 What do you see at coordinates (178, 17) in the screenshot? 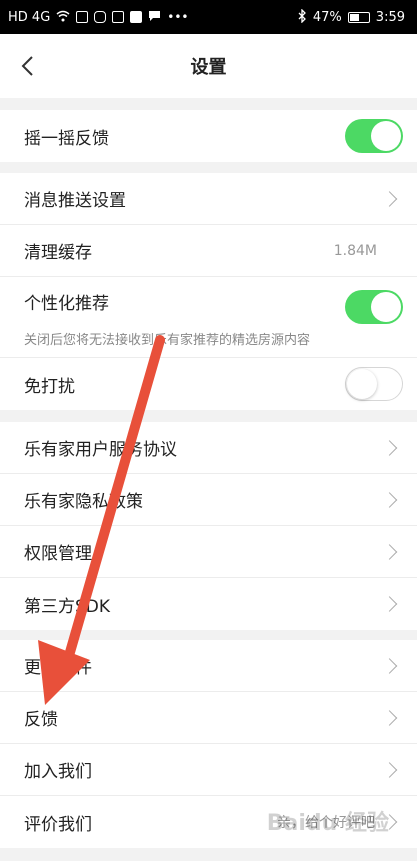
I see `more-icon: •••` at bounding box center [178, 17].